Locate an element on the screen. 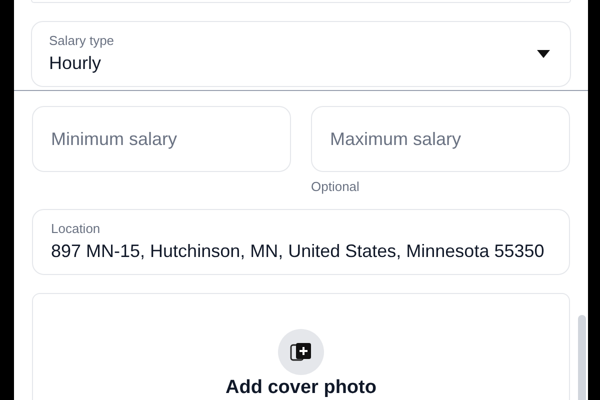 The height and width of the screenshot is (400, 600). location-field: Location 897 MN-15, Hutchinson, MN, United States, Minnesota 55350 is located at coordinates (301, 242).